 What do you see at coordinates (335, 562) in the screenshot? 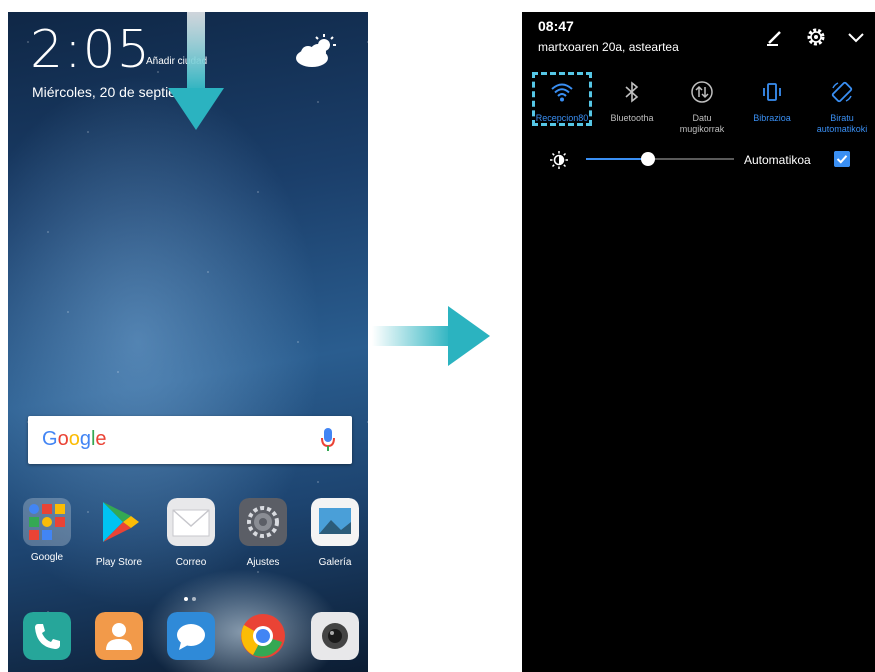
I see `app-label: Galería` at bounding box center [335, 562].